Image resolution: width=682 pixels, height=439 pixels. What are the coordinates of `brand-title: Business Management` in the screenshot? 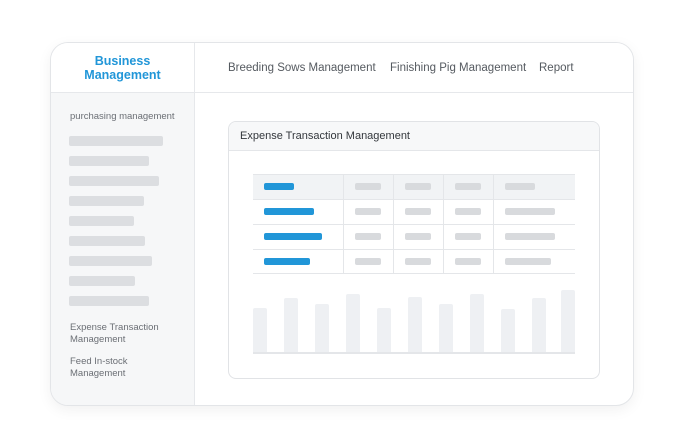 It's located at (122, 68).